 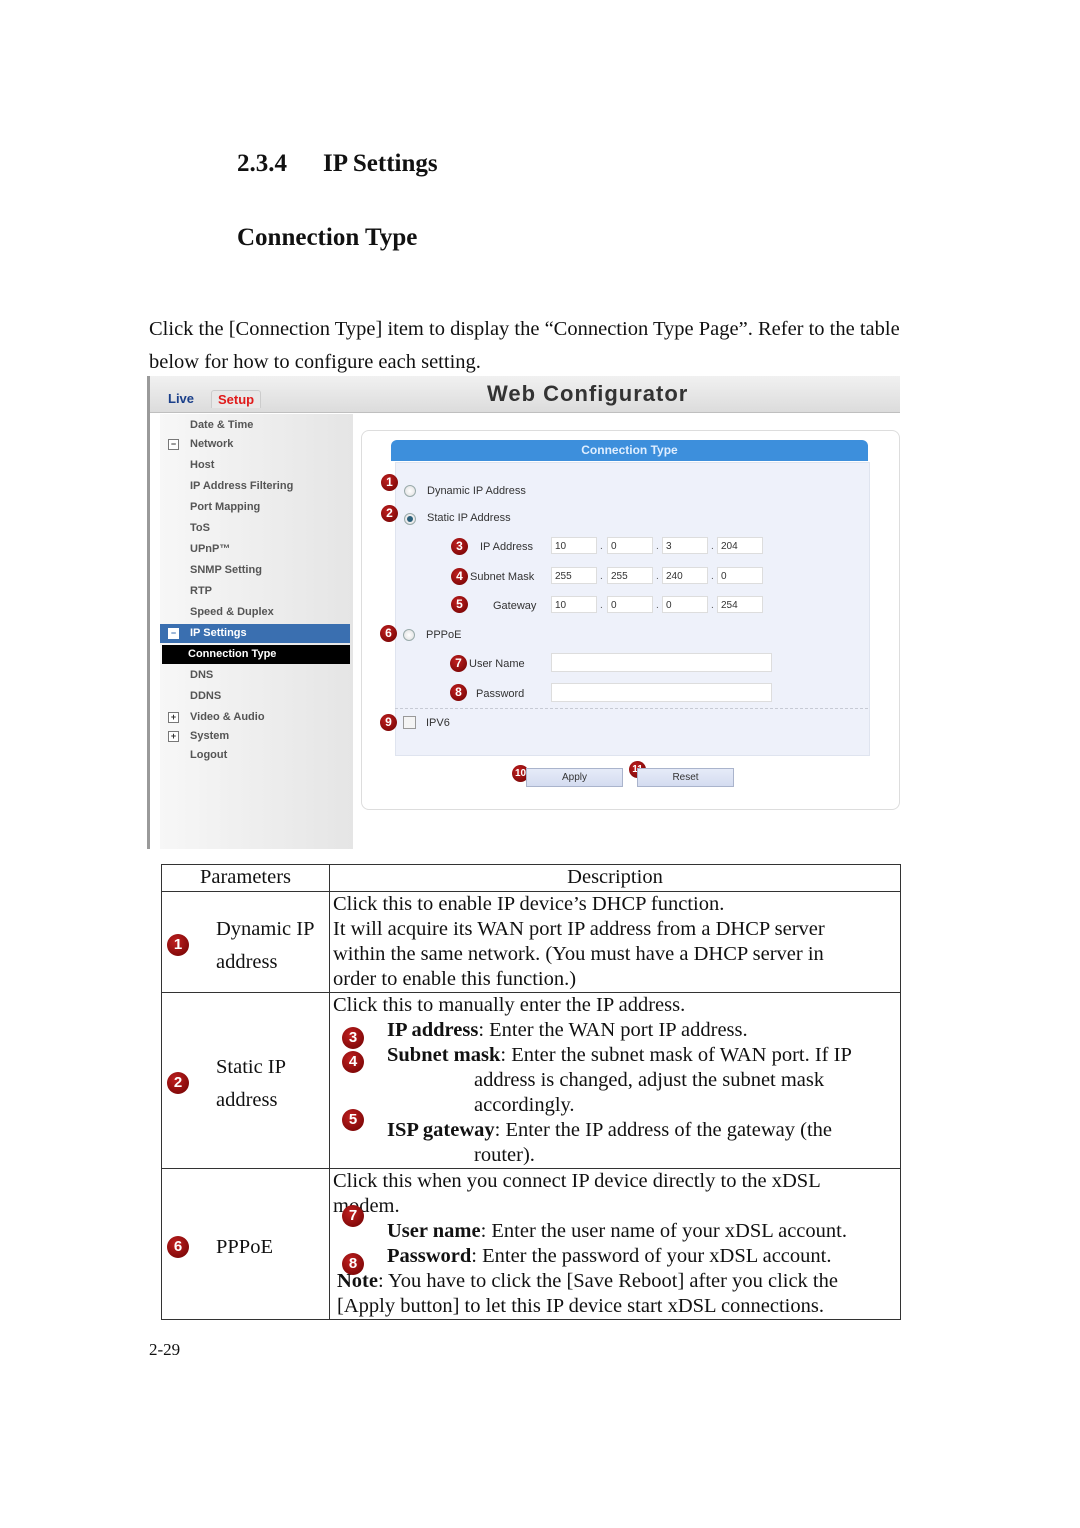 I want to click on param-name: Static IP address, so click(x=251, y=1084).